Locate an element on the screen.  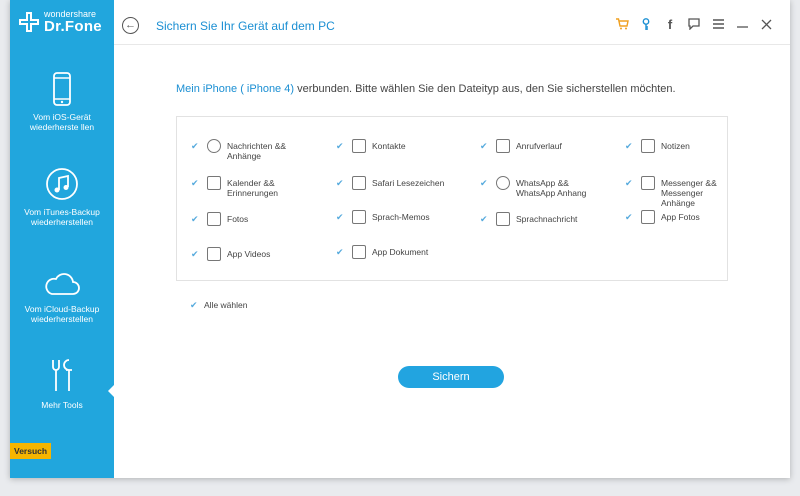
menu-icon is located at coordinates (718, 24).